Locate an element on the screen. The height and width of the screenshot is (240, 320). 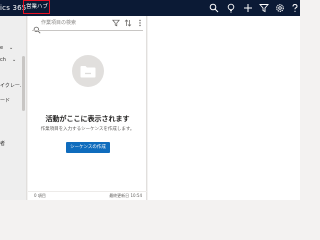
top-navigation-bar: ics 365 営業ハブ is located at coordinates (150, 8).